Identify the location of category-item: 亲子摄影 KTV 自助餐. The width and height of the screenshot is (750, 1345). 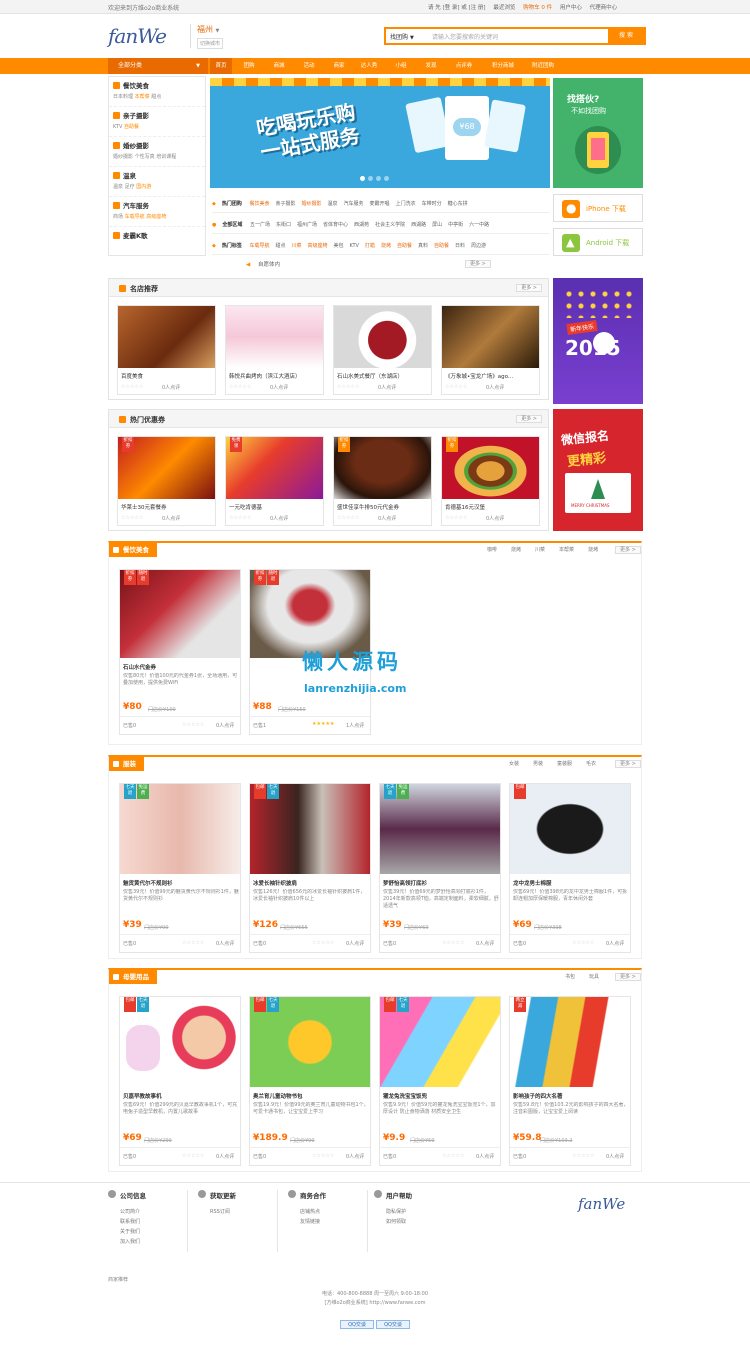
(157, 122).